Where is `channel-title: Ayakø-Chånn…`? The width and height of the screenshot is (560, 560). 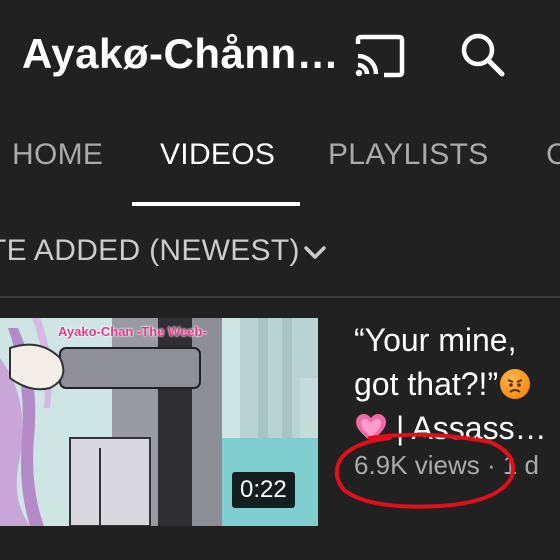
channel-title: Ayakø-Chånn… is located at coordinates (181, 53).